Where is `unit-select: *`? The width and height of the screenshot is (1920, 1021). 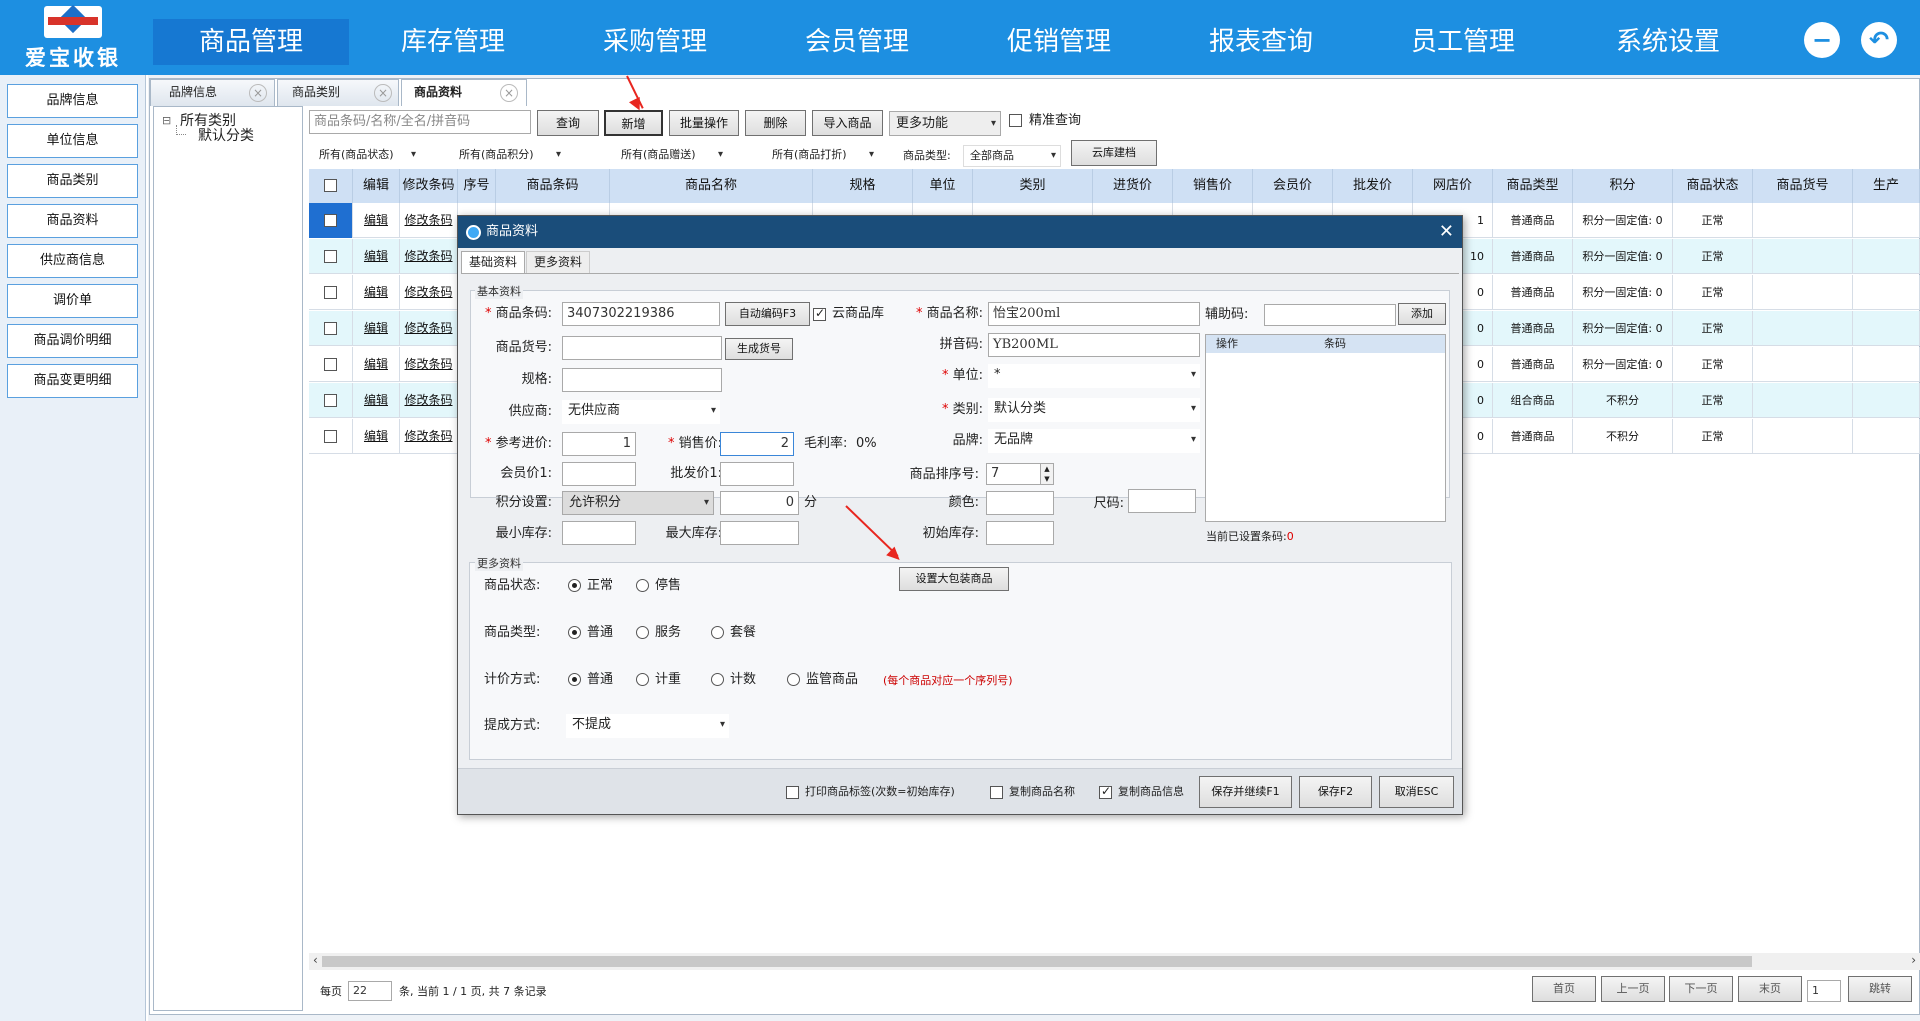
unit-select: * is located at coordinates (1094, 376).